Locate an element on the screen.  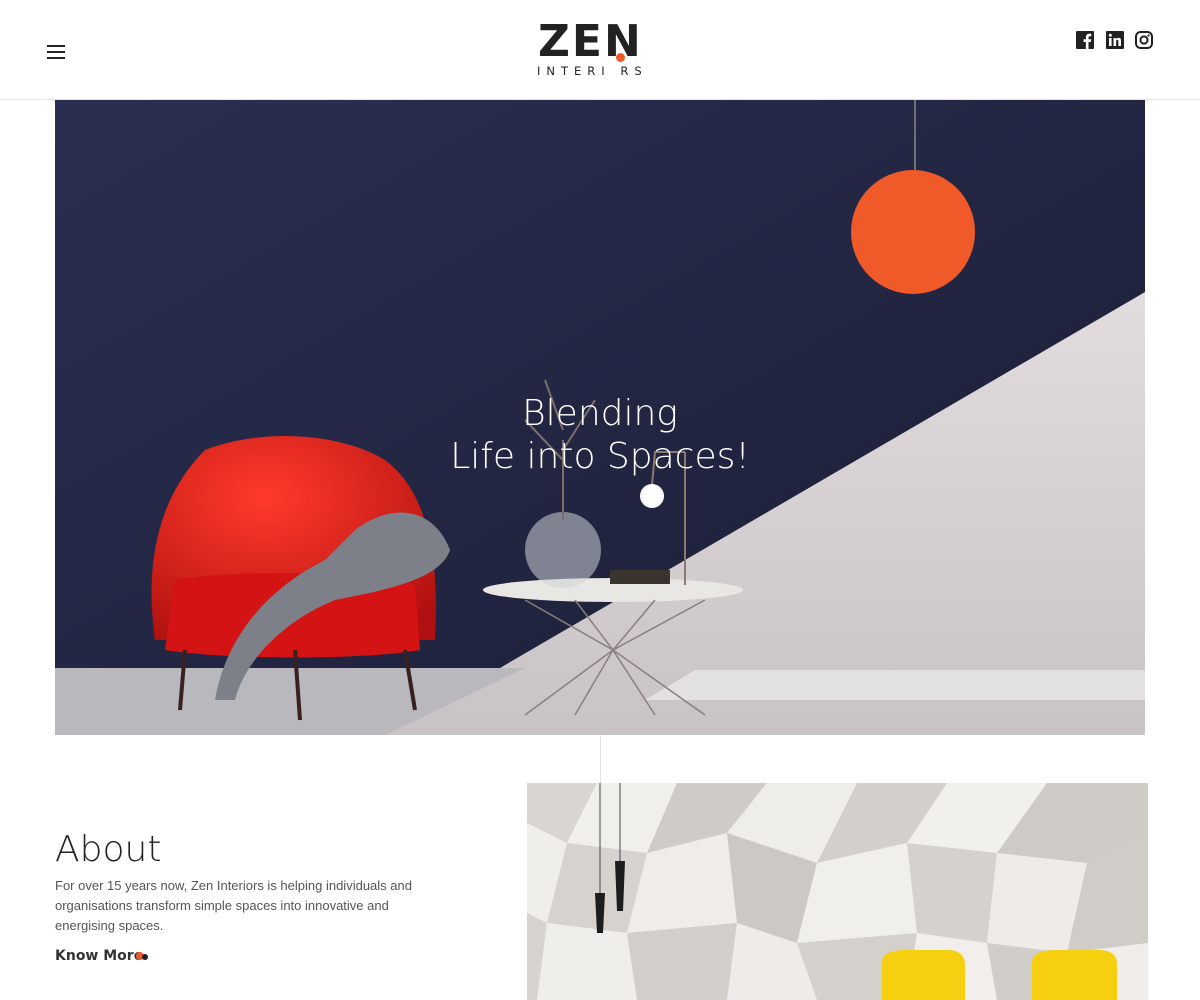
facebook-icon is located at coordinates (1085, 40).